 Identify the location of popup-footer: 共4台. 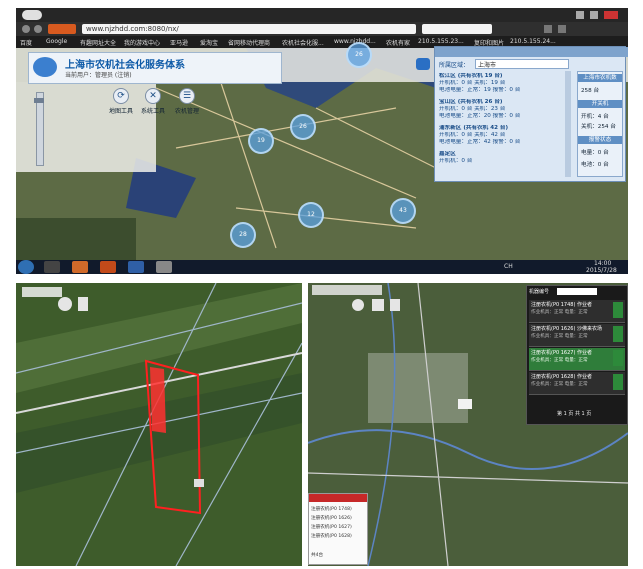
(317, 555).